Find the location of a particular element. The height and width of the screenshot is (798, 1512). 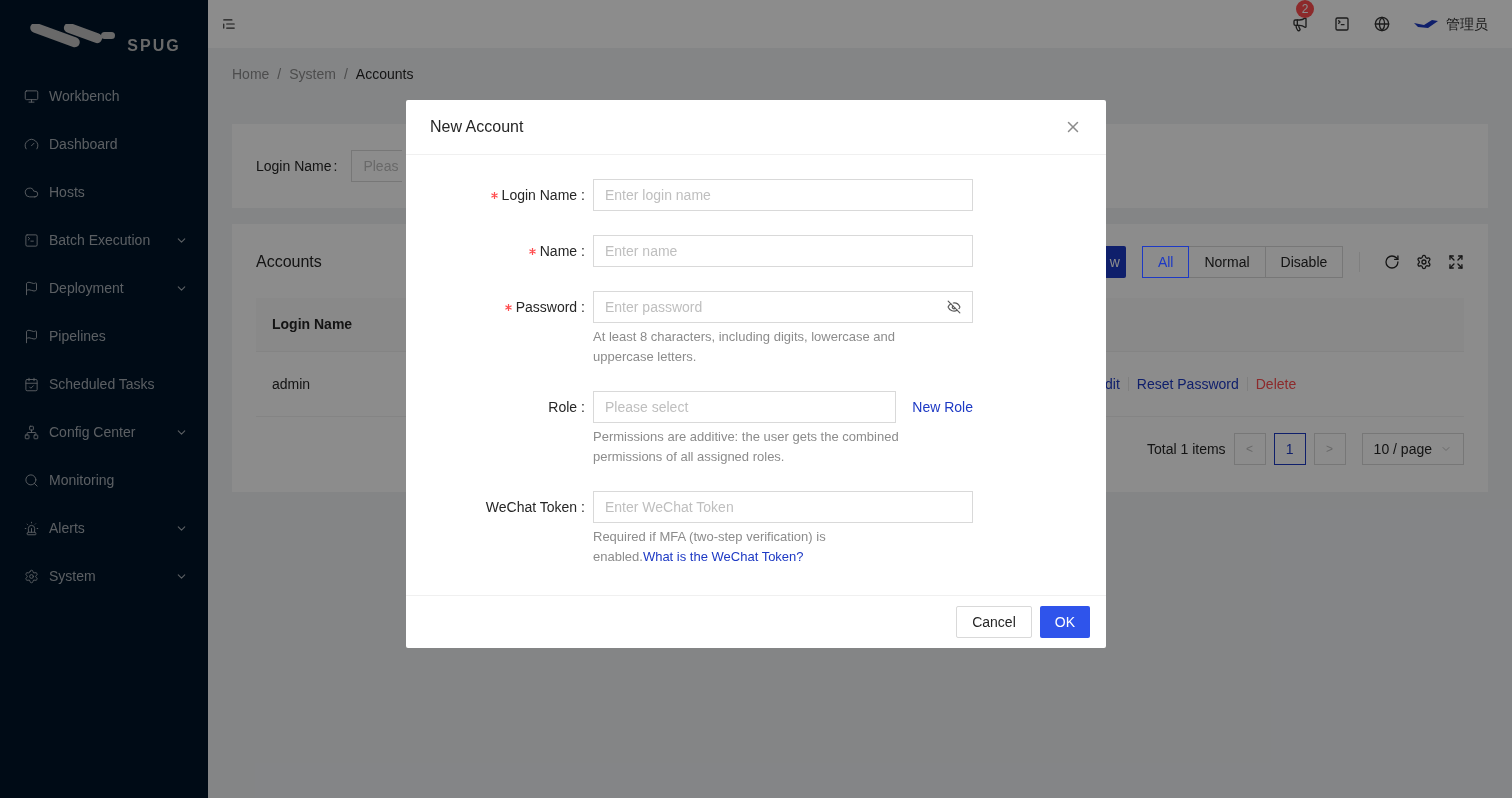

field-label: Login Name is located at coordinates (539, 195).